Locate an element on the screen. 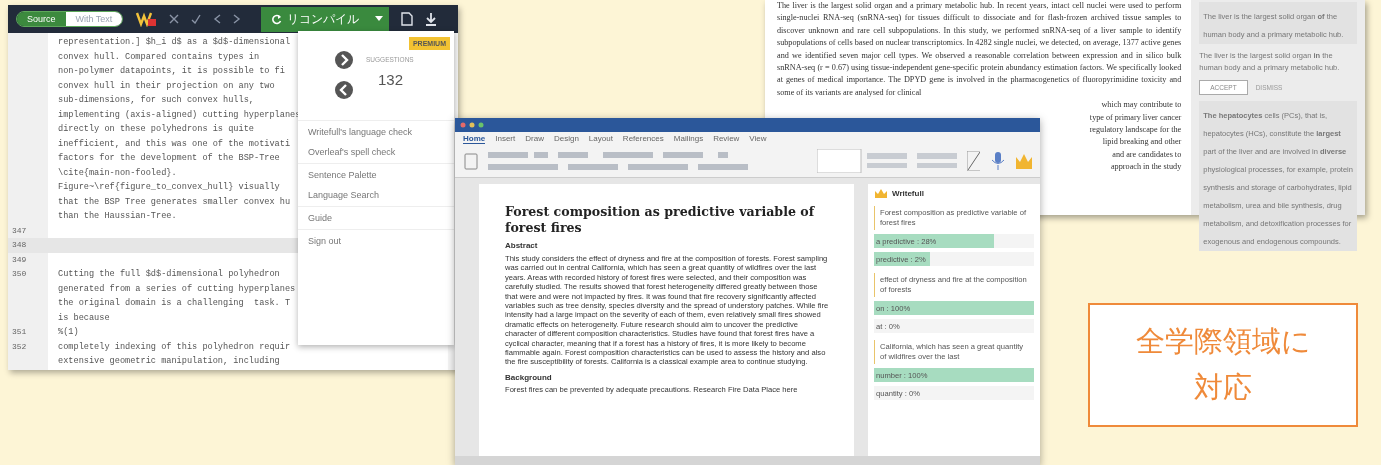 This screenshot has height=465, width=1381. styles-pane-icon is located at coordinates (974, 161).